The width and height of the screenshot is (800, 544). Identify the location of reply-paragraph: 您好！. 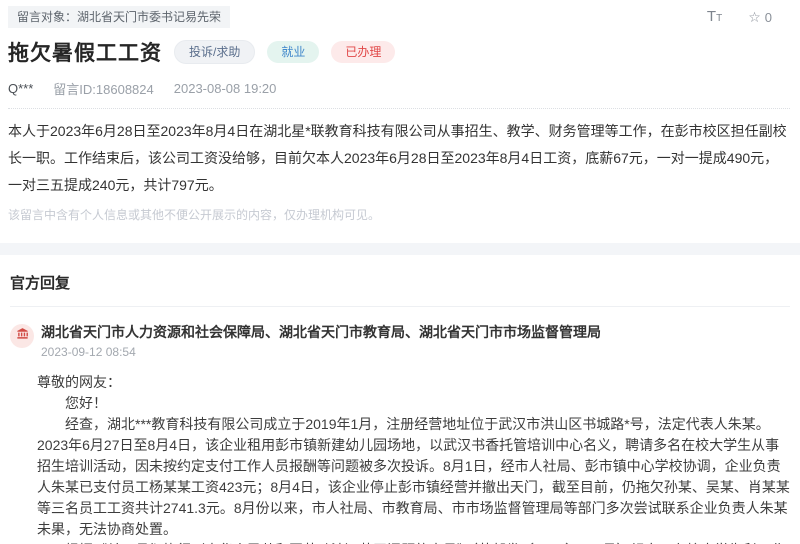
(86, 403).